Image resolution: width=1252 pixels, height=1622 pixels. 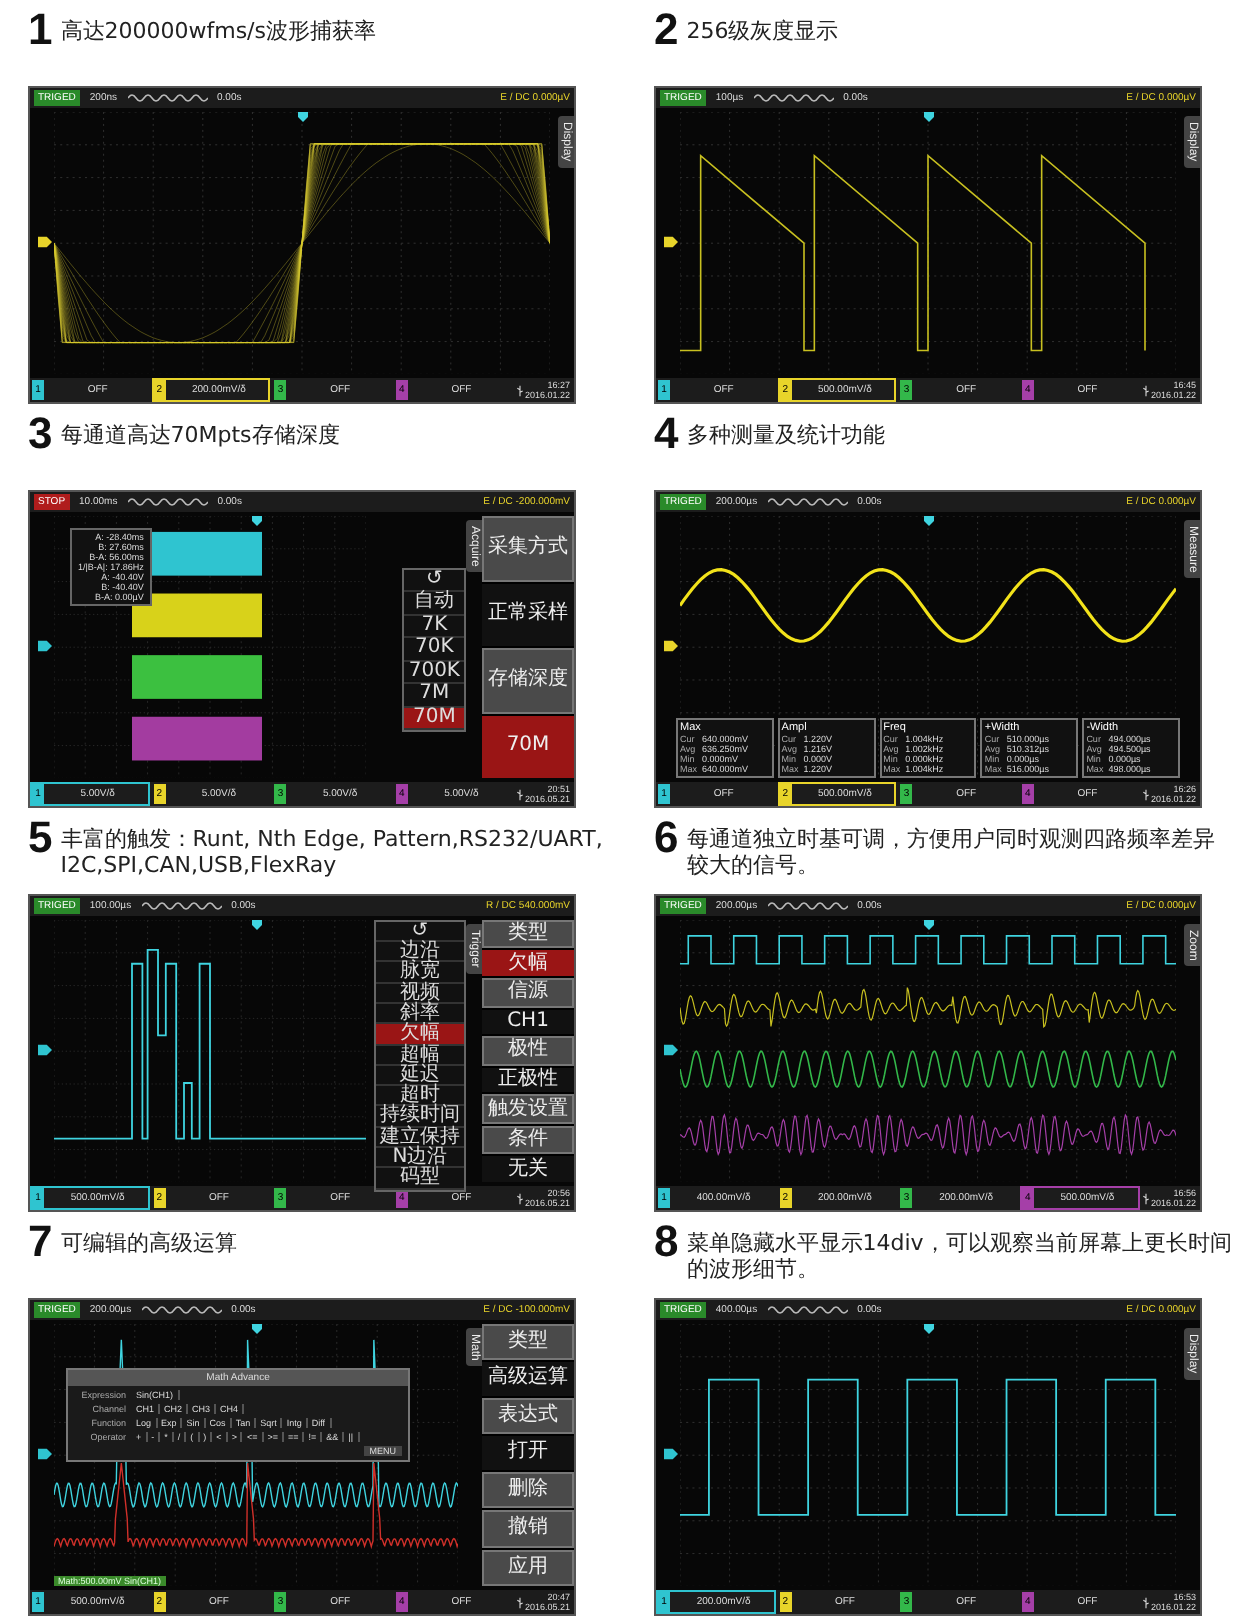 What do you see at coordinates (40, 1242) in the screenshot?
I see `feature-number: 7` at bounding box center [40, 1242].